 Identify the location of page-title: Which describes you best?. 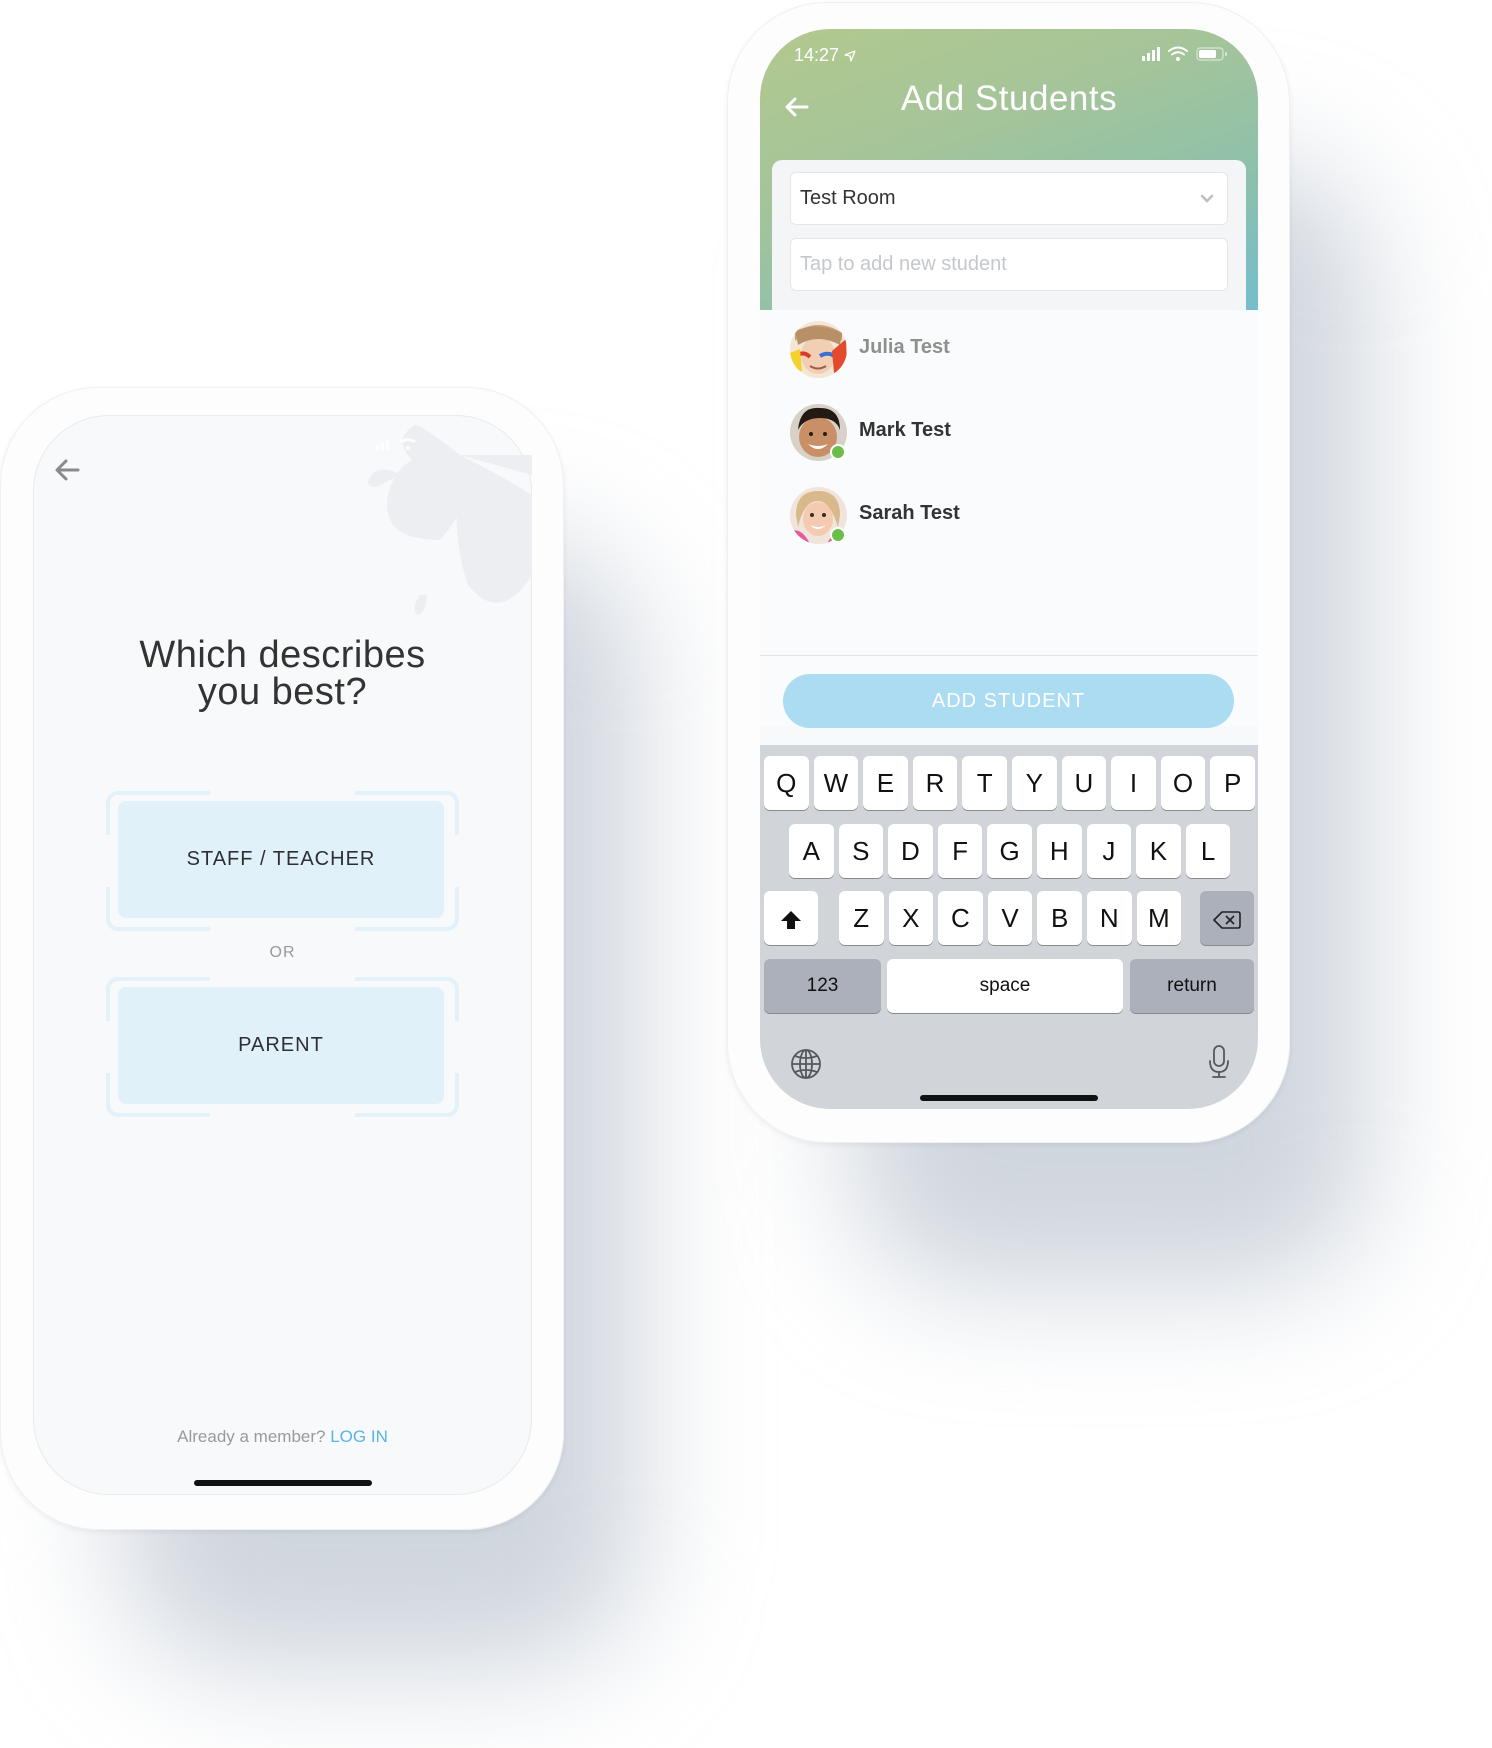
(282, 673).